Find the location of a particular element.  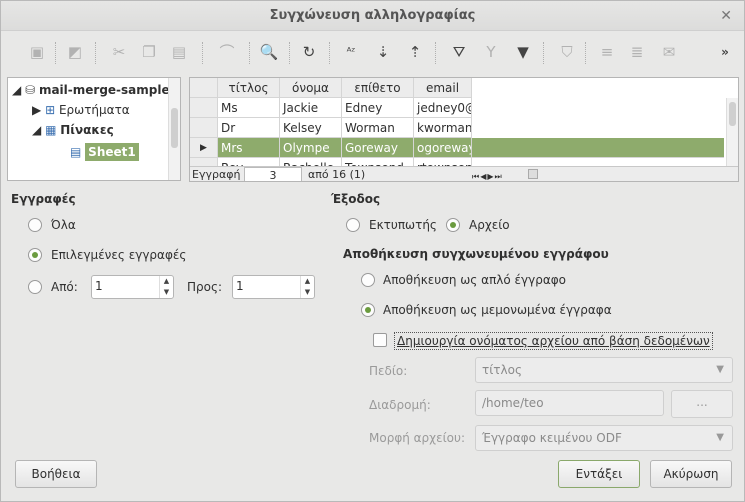

sort-ascending-icon: ⇣ is located at coordinates (383, 52).